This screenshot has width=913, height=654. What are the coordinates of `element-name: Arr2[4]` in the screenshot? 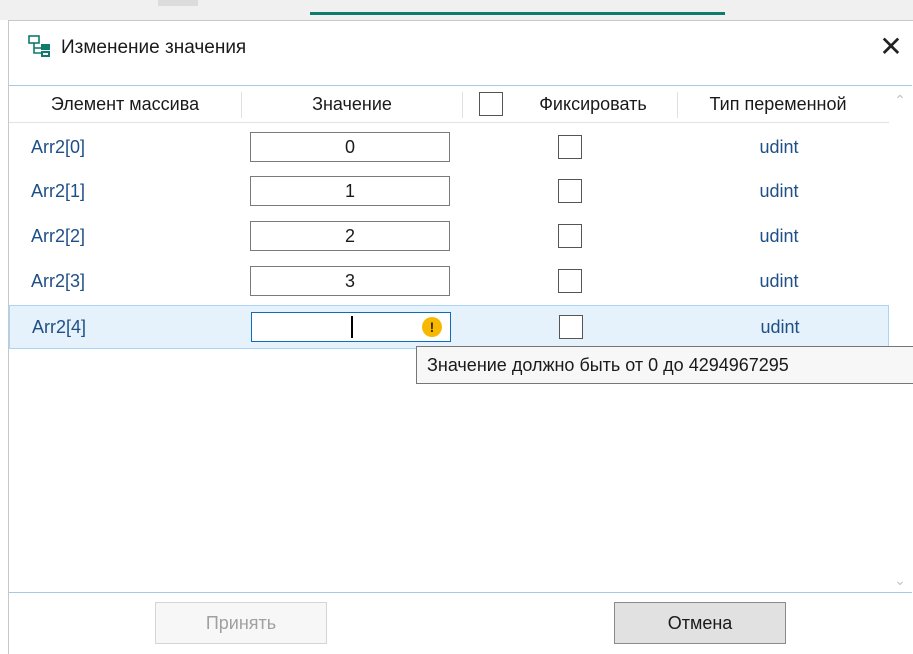 It's located at (59, 327).